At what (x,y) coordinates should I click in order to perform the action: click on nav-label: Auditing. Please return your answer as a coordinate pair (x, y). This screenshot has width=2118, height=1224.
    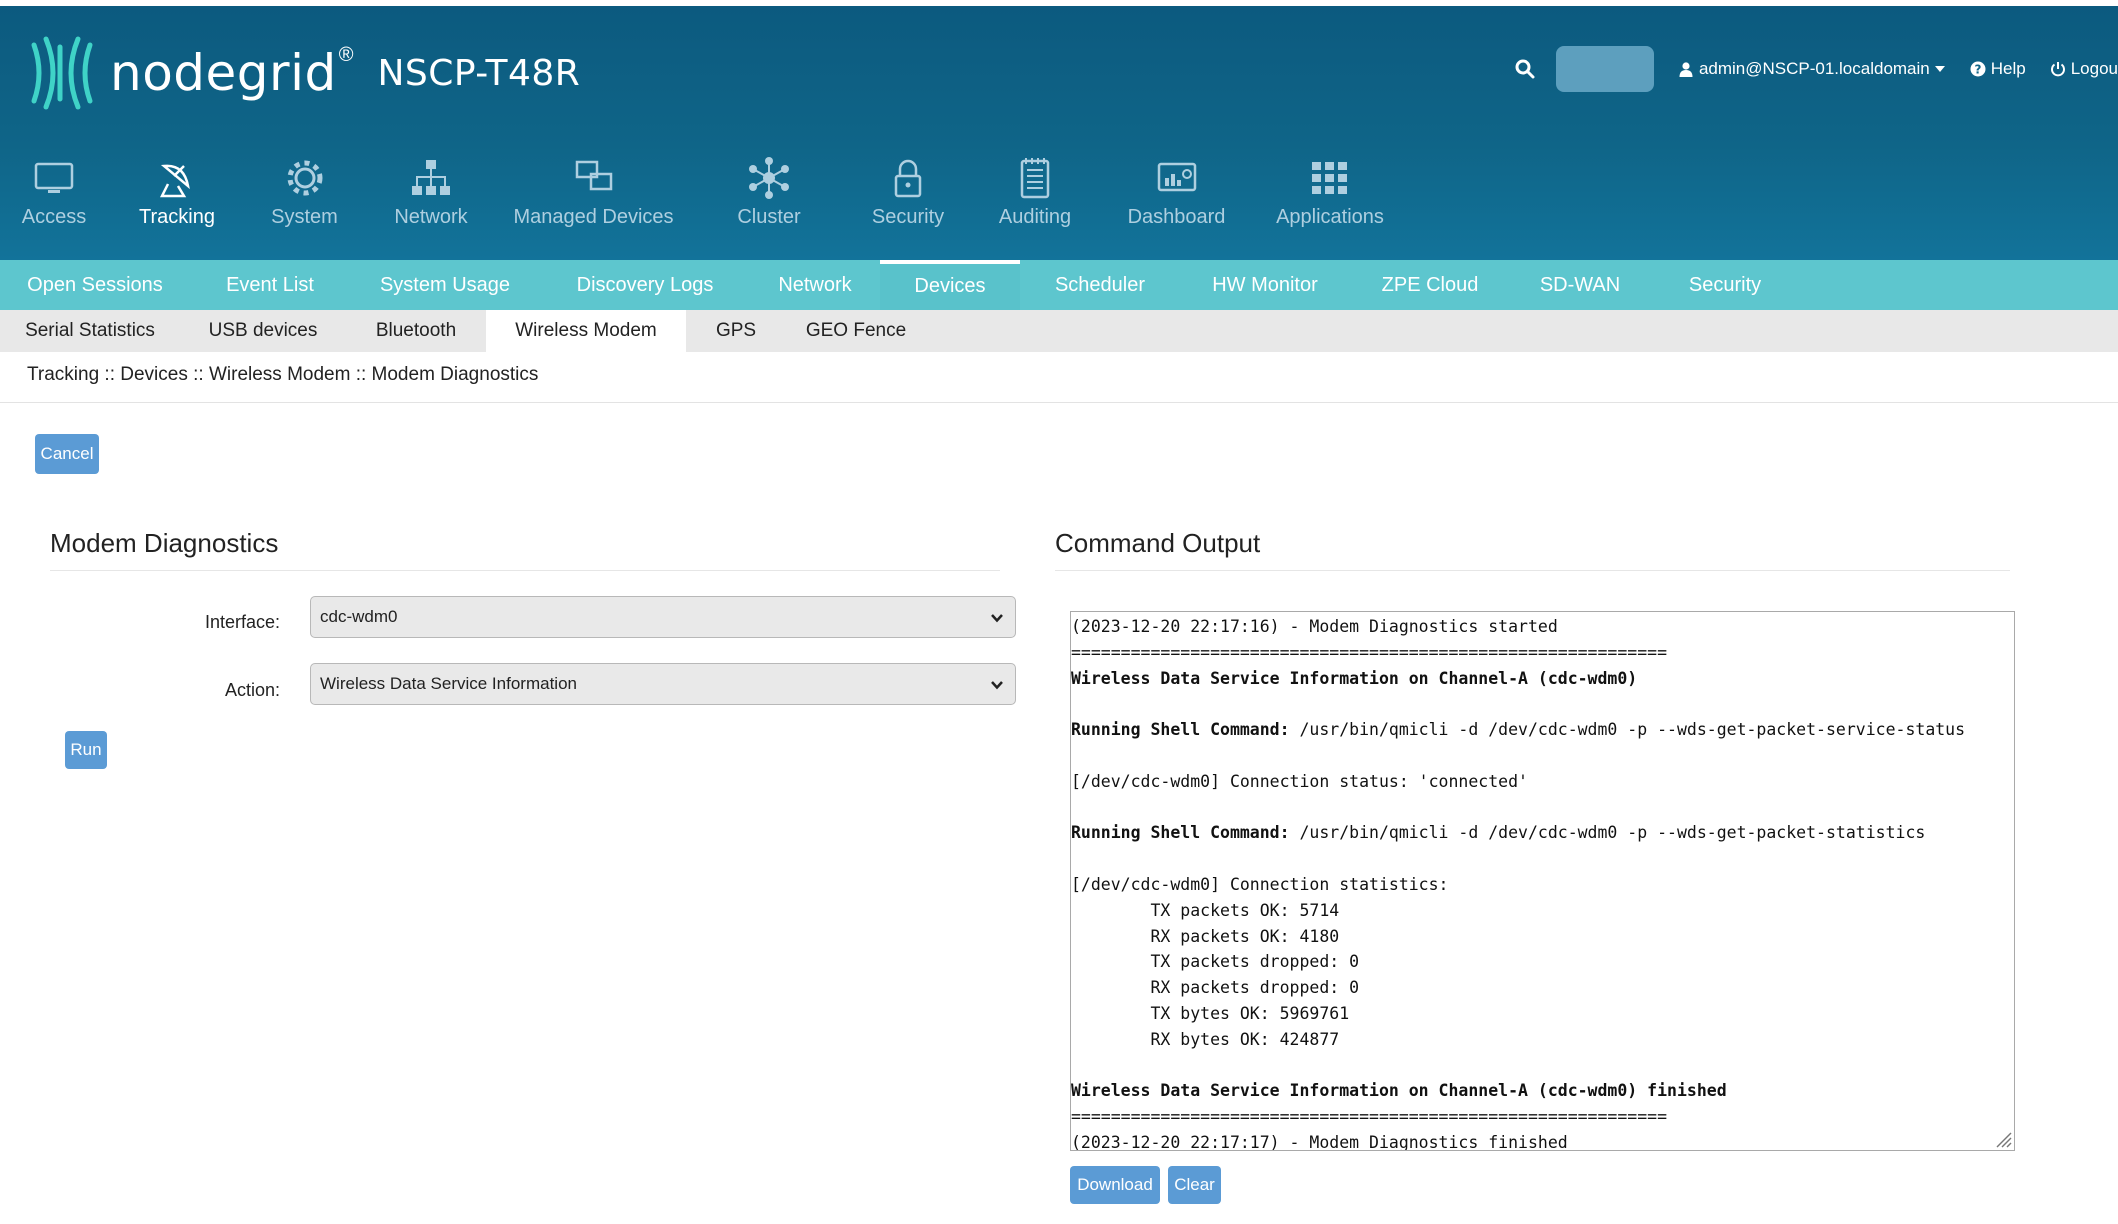
    Looking at the image, I should click on (1035, 217).